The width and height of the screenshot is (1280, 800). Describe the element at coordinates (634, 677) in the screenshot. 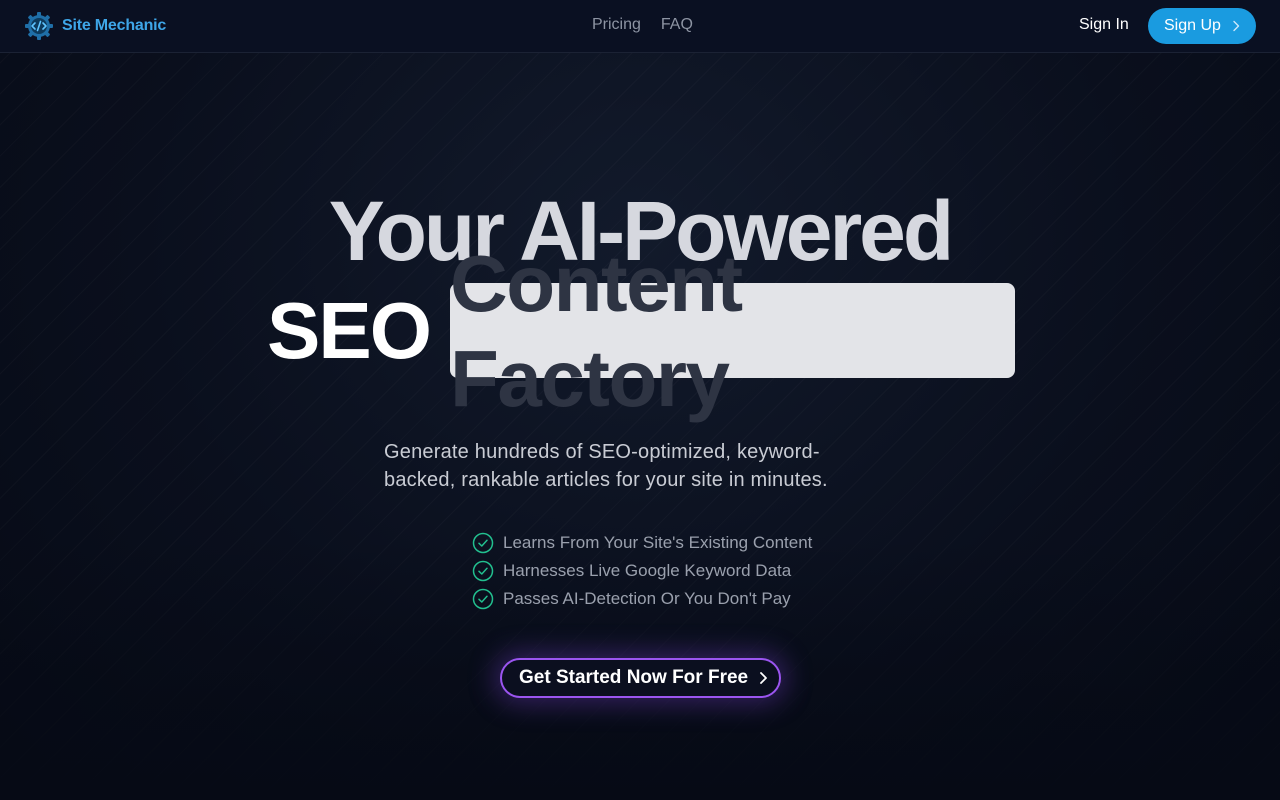

I see `get-started-label: Get Started Now For Free` at that location.